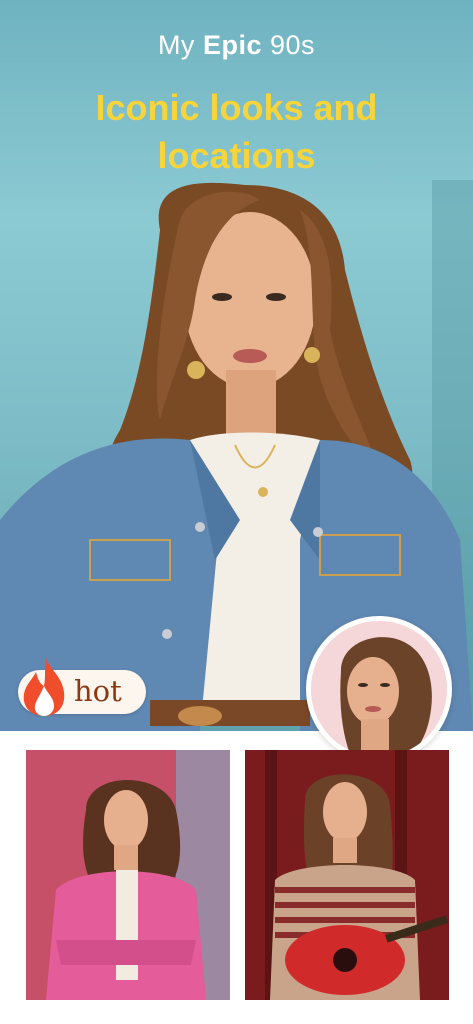  What do you see at coordinates (98, 691) in the screenshot?
I see `hot-label: hot` at bounding box center [98, 691].